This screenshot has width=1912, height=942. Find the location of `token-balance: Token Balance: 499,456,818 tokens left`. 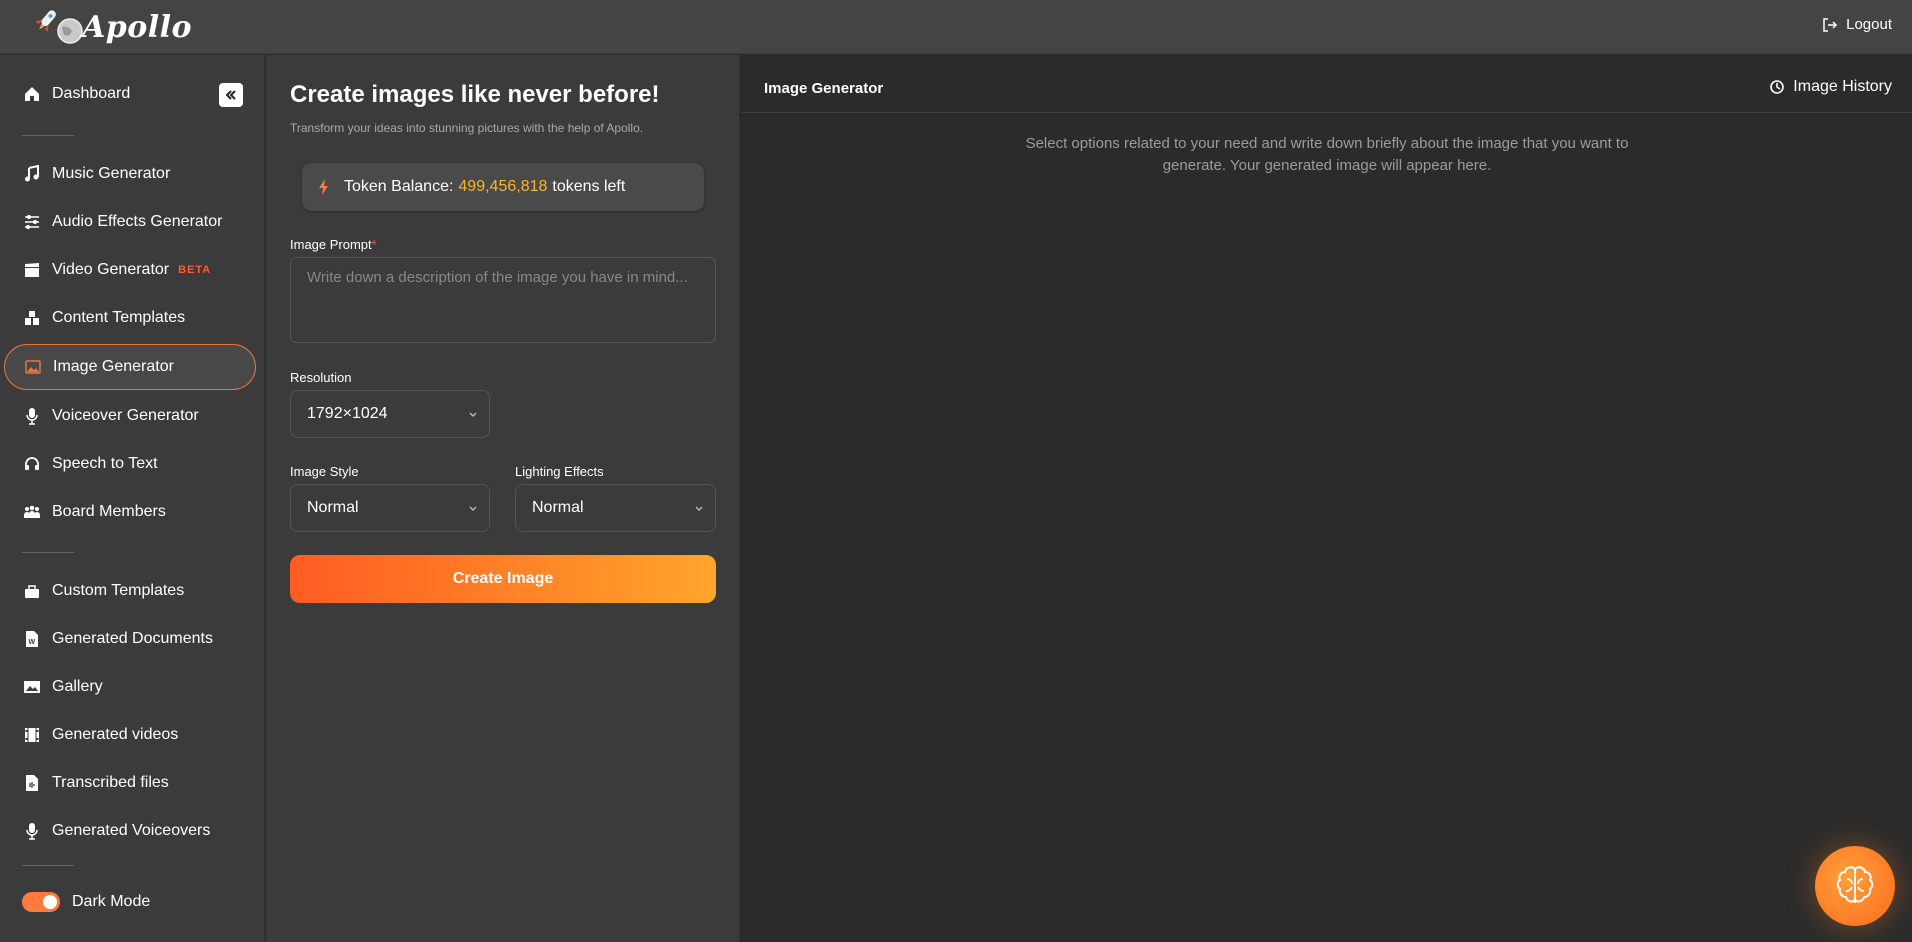

token-balance: Token Balance: 499,456,818 tokens left is located at coordinates (503, 187).